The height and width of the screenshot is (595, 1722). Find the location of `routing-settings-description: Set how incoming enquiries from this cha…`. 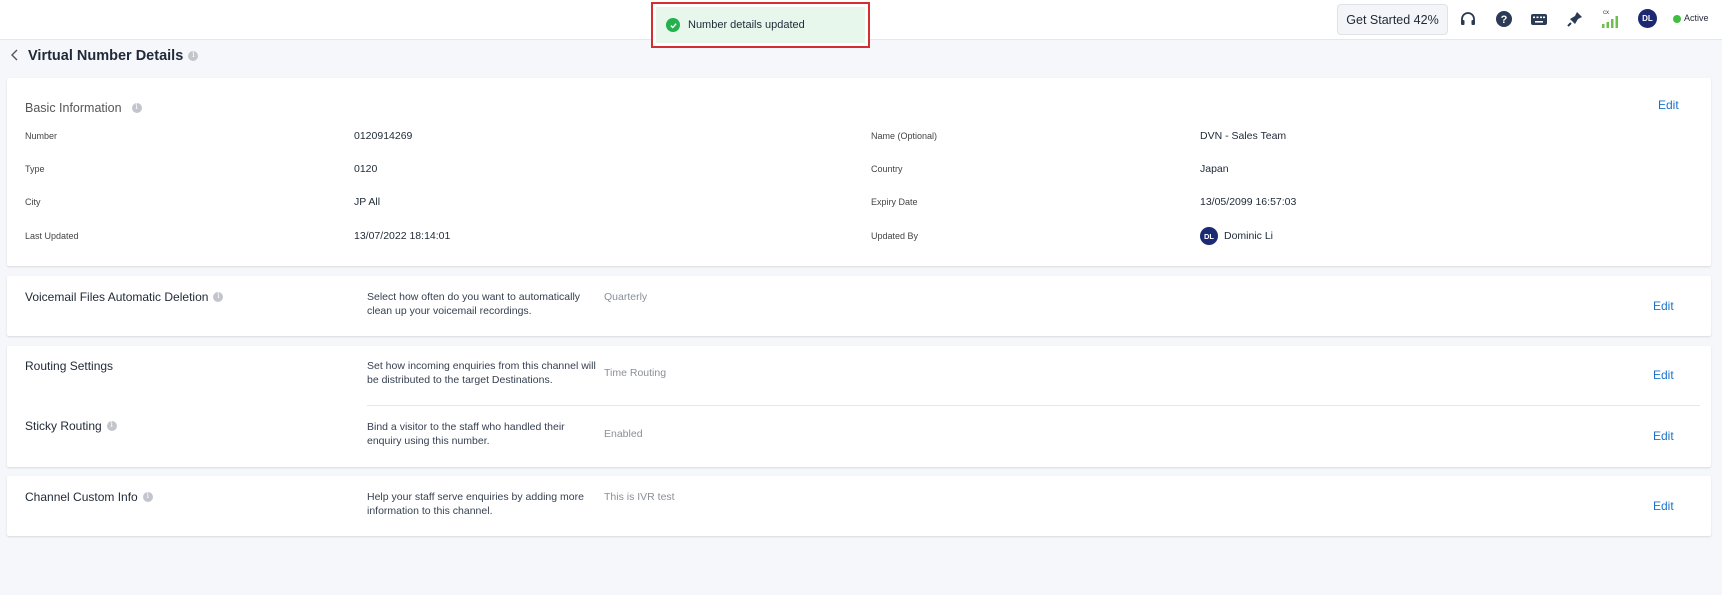

routing-settings-description: Set how incoming enquiries from this cha… is located at coordinates (481, 373).